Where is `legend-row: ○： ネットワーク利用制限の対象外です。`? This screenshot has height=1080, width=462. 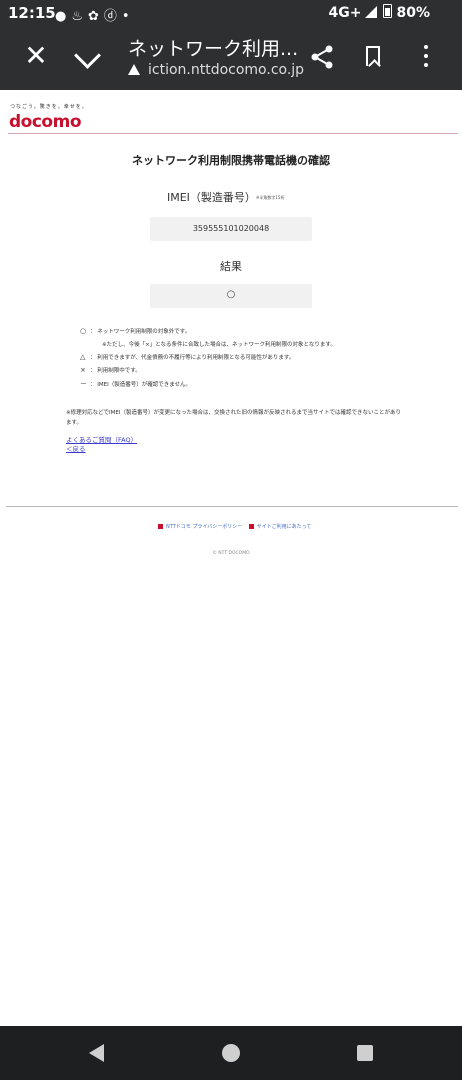
legend-row: ○： ネットワーク利用制限の対象外です。 is located at coordinates (135, 331).